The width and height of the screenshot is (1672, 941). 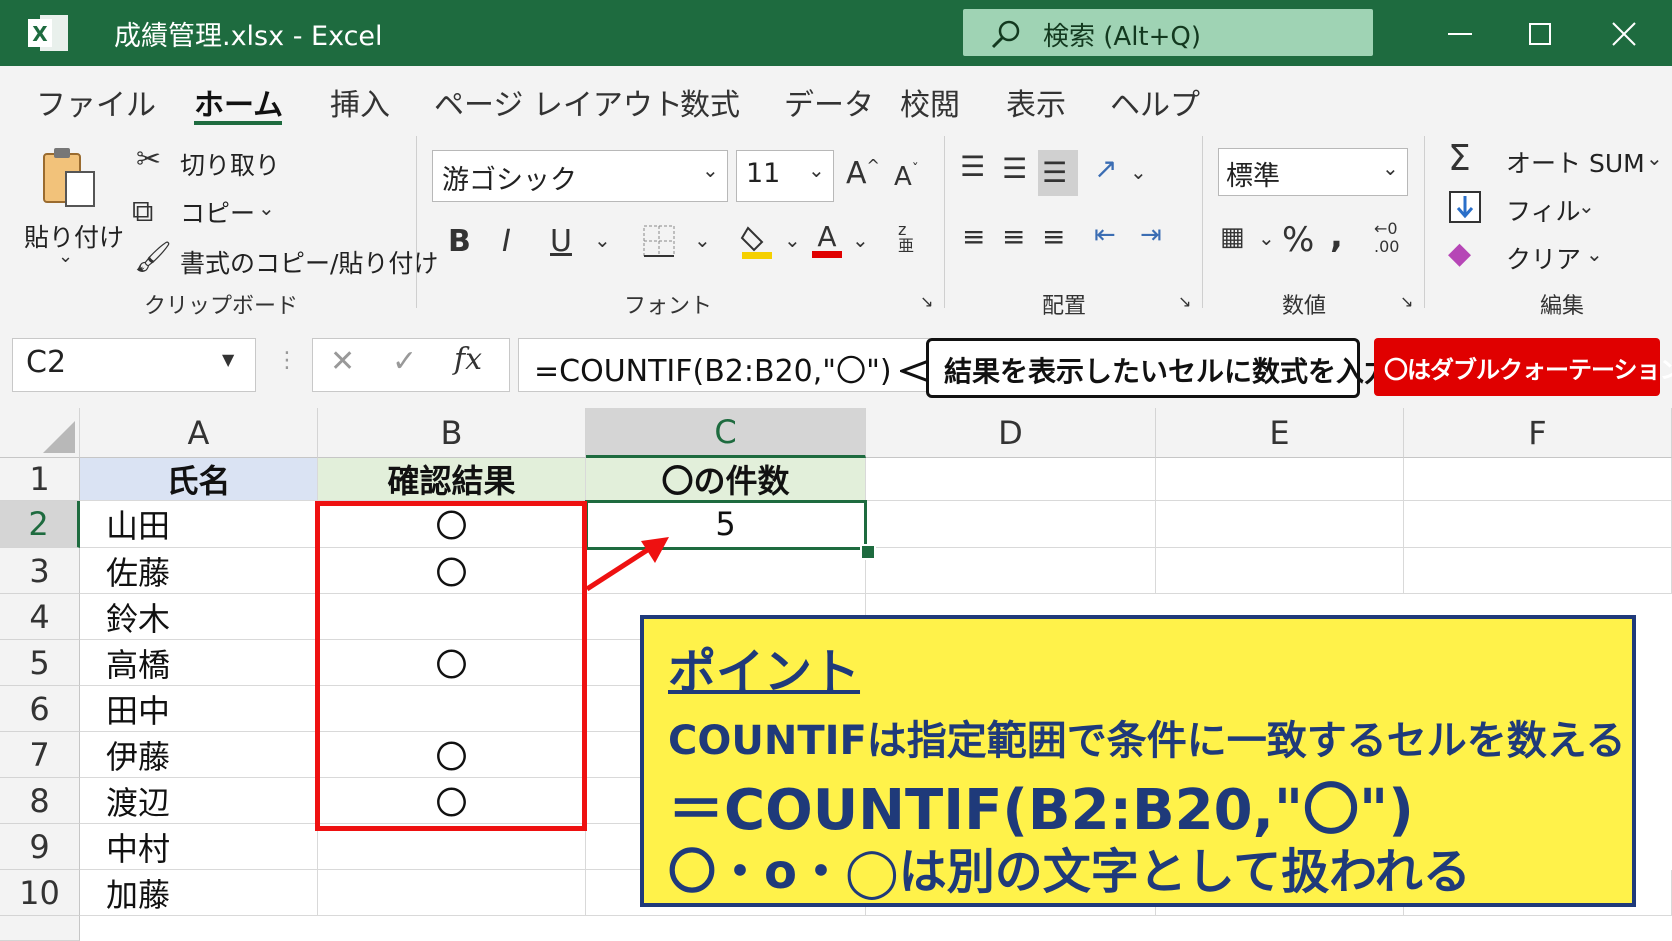 I want to click on comma-style-icon: ,, so click(x=1336, y=236).